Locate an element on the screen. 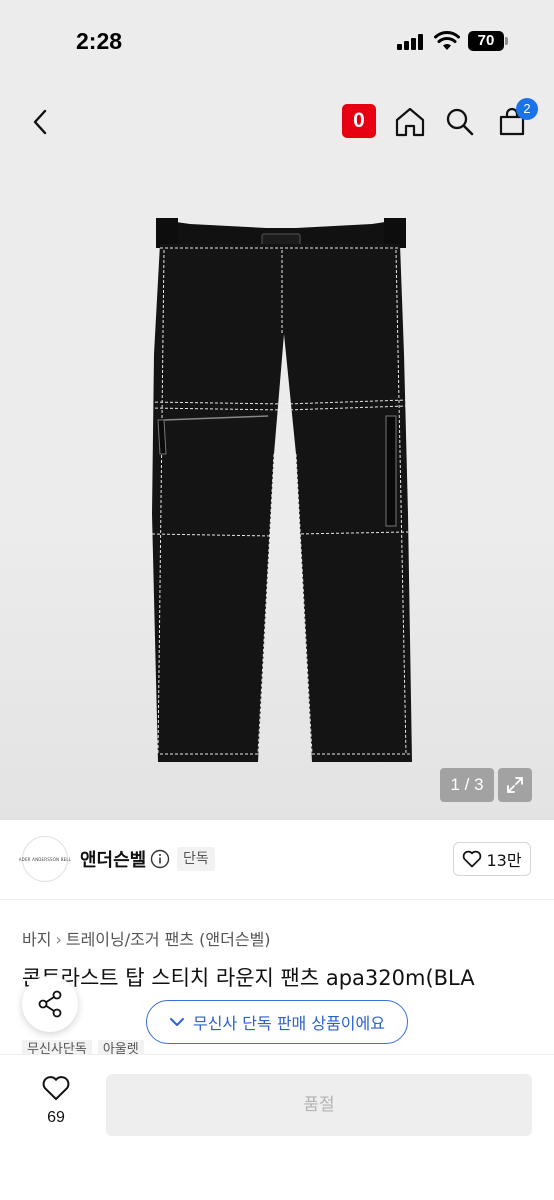  brand-like-button: 13만 is located at coordinates (492, 859).